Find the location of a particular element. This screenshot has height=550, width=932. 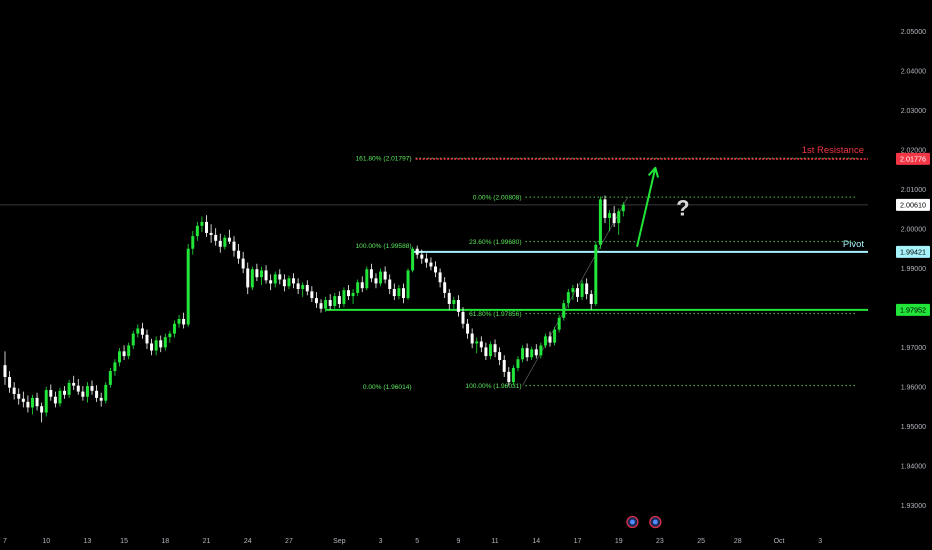

time-tick-label: 11 is located at coordinates (494, 541).